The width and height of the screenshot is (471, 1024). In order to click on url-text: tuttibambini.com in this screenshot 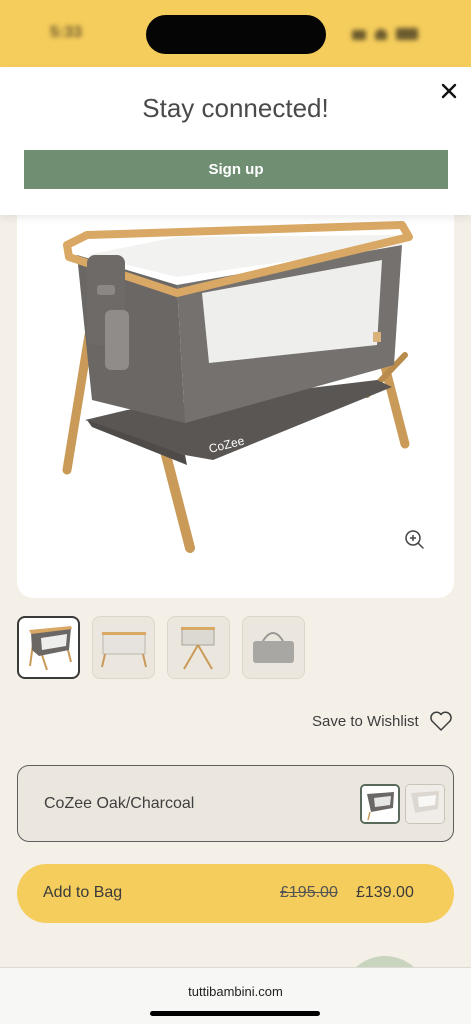, I will do `click(235, 991)`.